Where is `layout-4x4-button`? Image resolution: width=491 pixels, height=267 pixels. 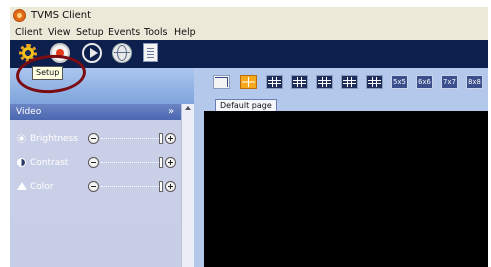
layout-4x4-button is located at coordinates (299, 82).